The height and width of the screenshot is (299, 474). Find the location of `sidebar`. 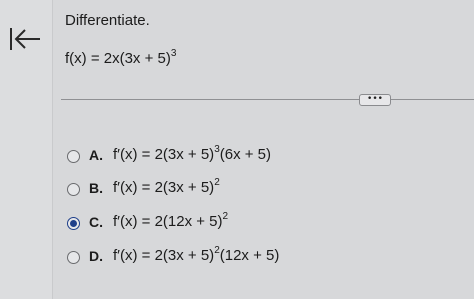

sidebar is located at coordinates (26, 149).